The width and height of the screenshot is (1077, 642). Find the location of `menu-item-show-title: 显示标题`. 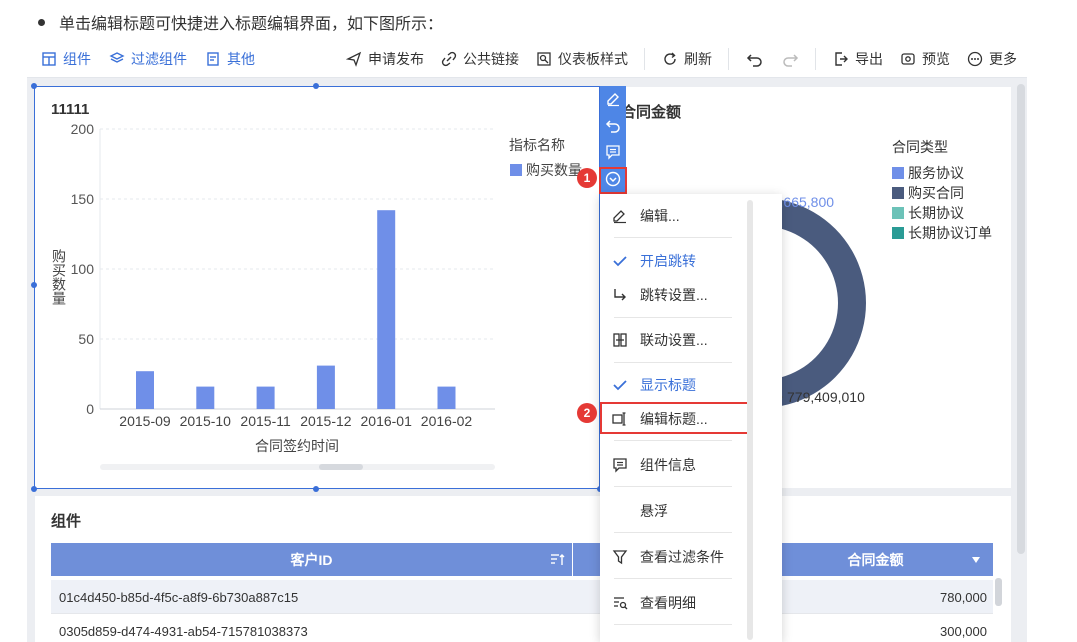

menu-item-show-title: 显示标题 is located at coordinates (675, 385).